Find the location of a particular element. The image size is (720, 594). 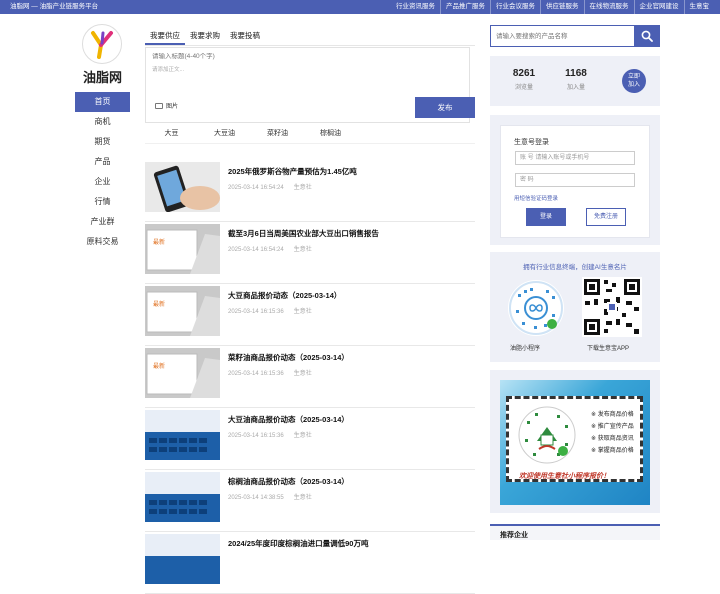

nav-item-futures: 期货 is located at coordinates (102, 142).